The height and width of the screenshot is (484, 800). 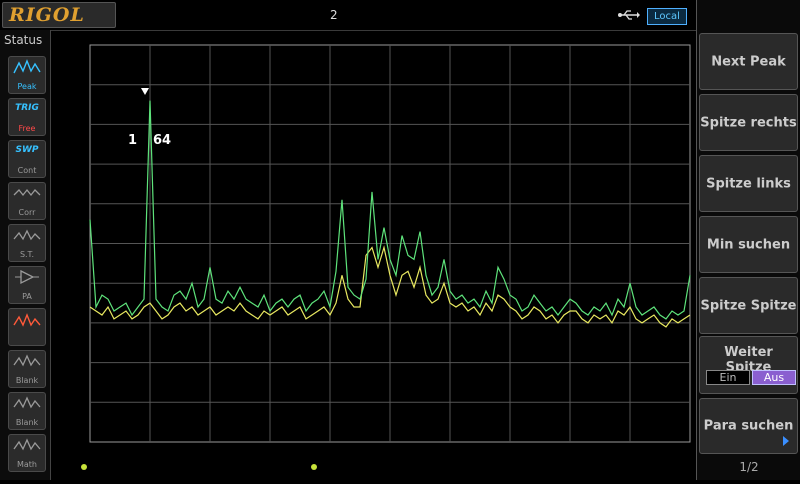 I want to click on brand-name: RIGOL, so click(x=47, y=15).